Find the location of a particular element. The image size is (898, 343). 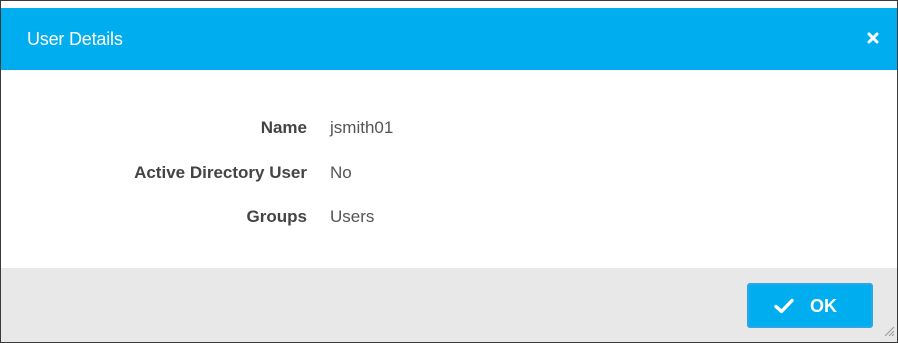

name-value: jsmith01 is located at coordinates (362, 127).